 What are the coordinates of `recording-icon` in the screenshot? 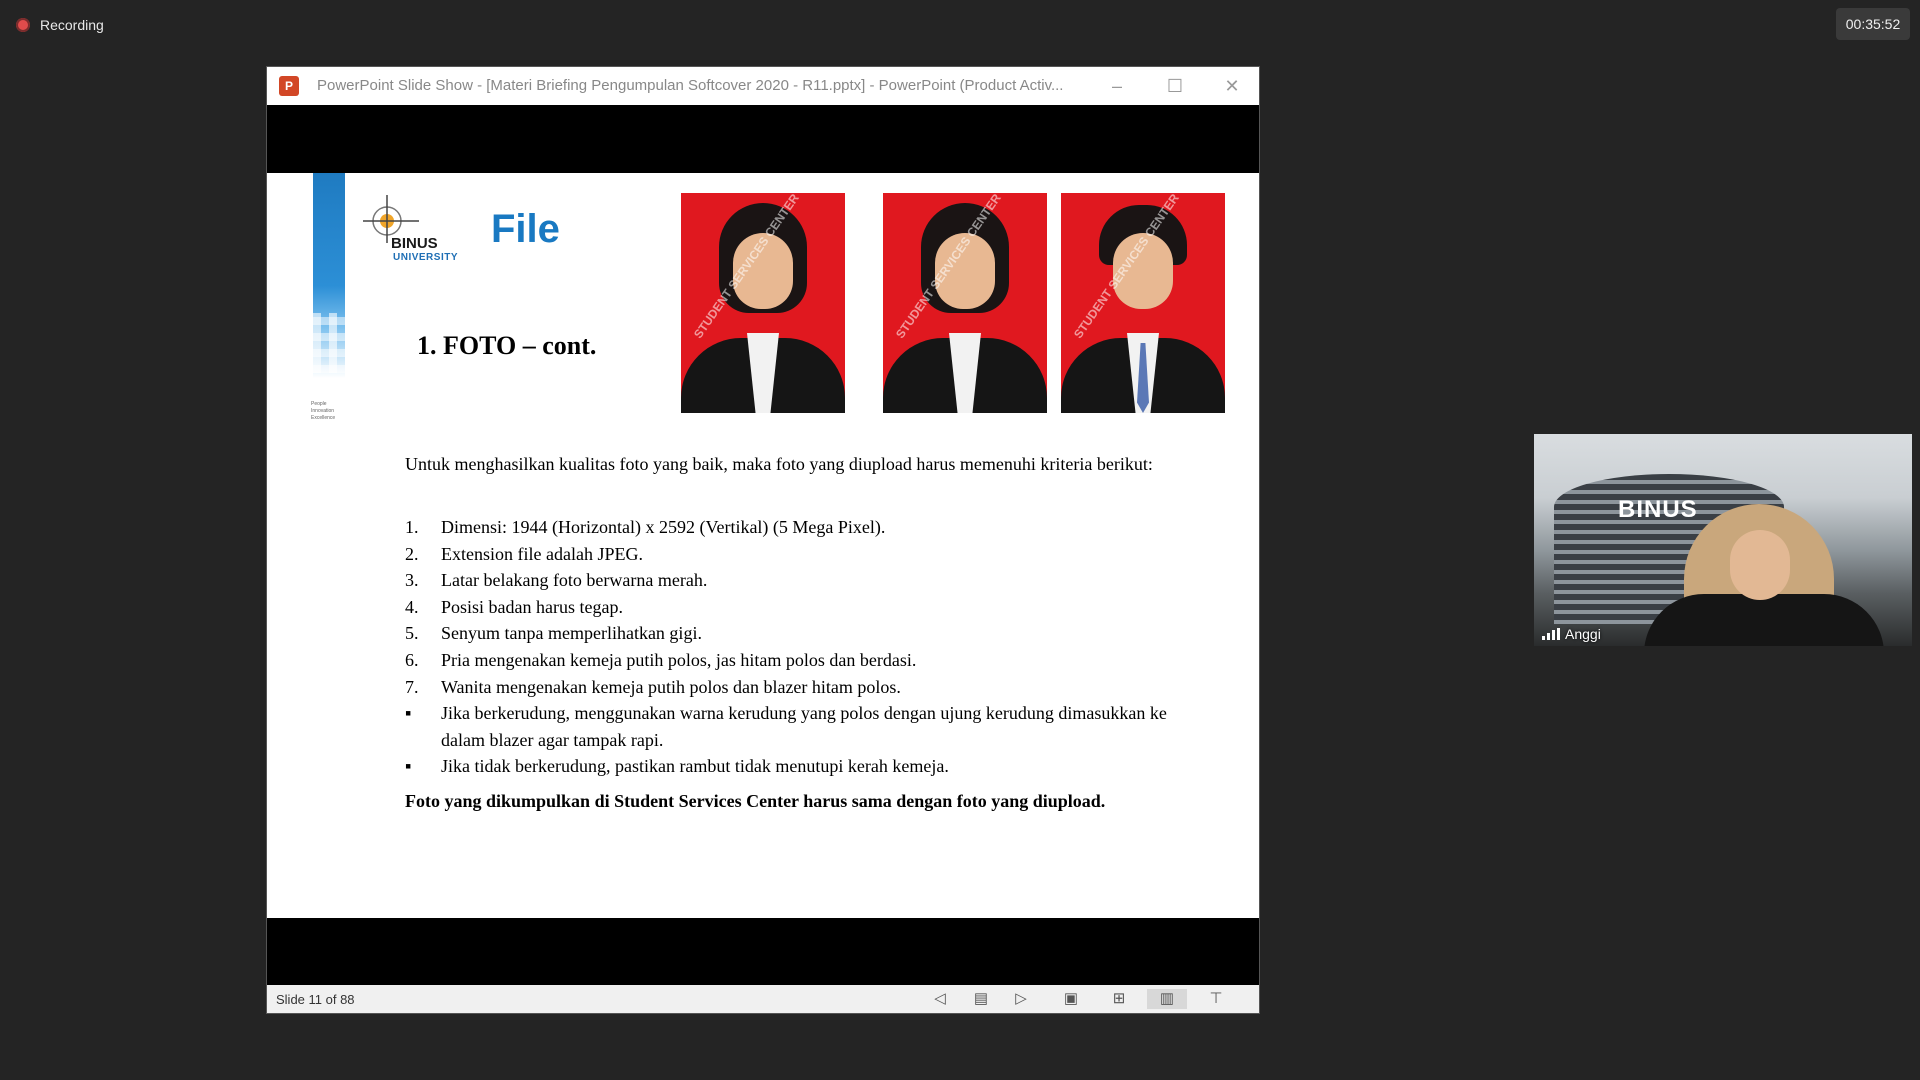 It's located at (23, 25).